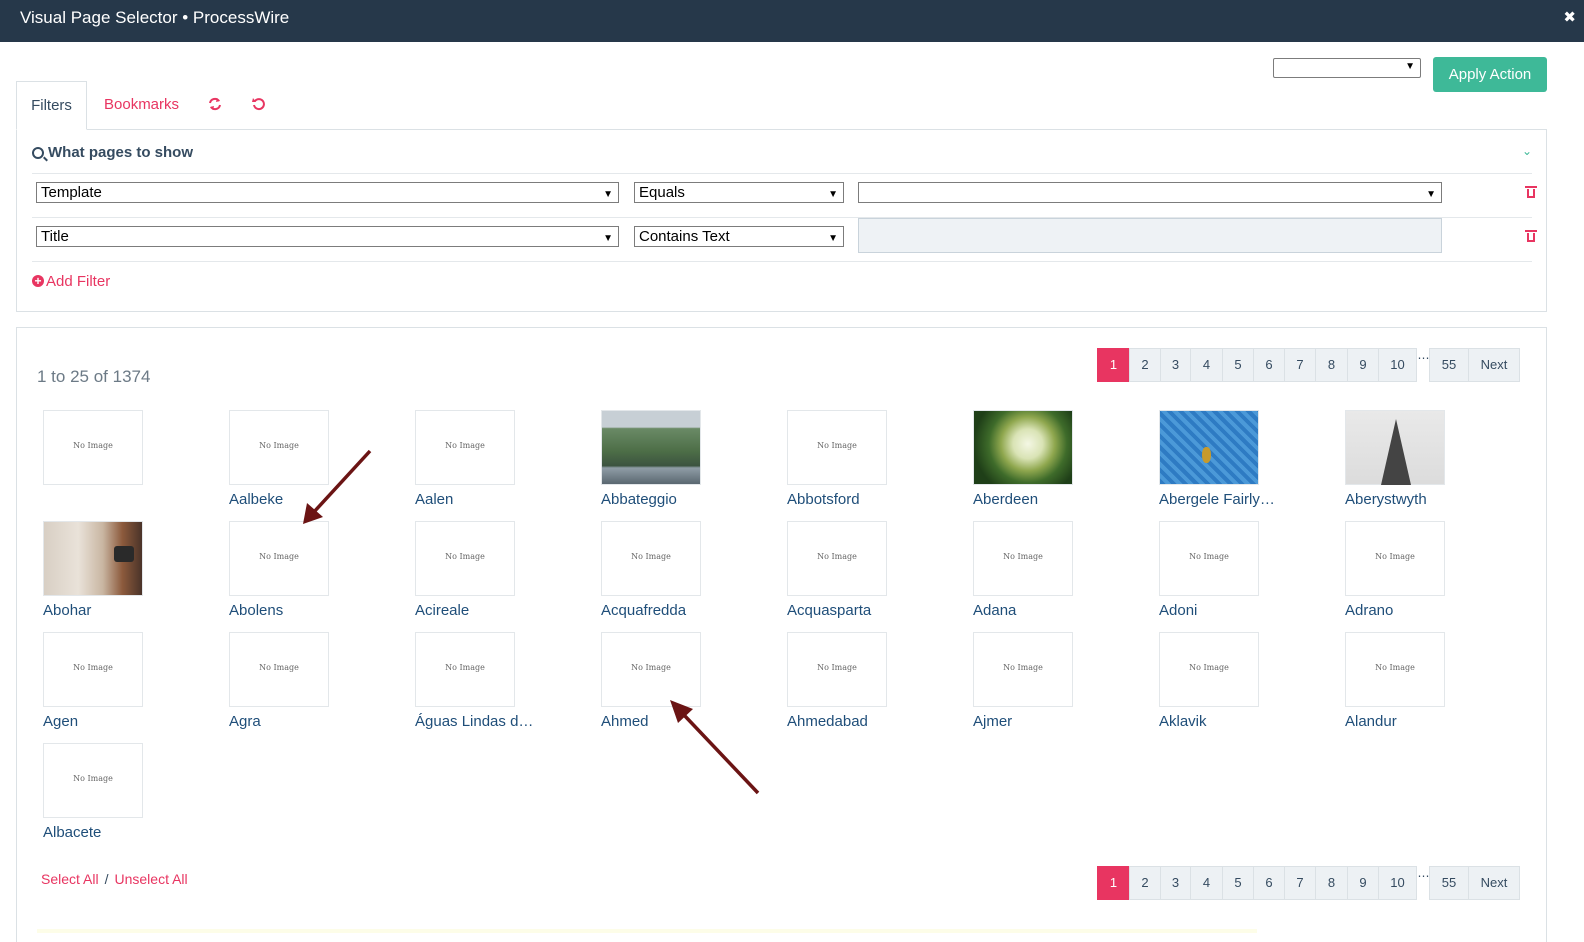 This screenshot has width=1584, height=942. I want to click on page-title-link: Abohar, so click(104, 610).